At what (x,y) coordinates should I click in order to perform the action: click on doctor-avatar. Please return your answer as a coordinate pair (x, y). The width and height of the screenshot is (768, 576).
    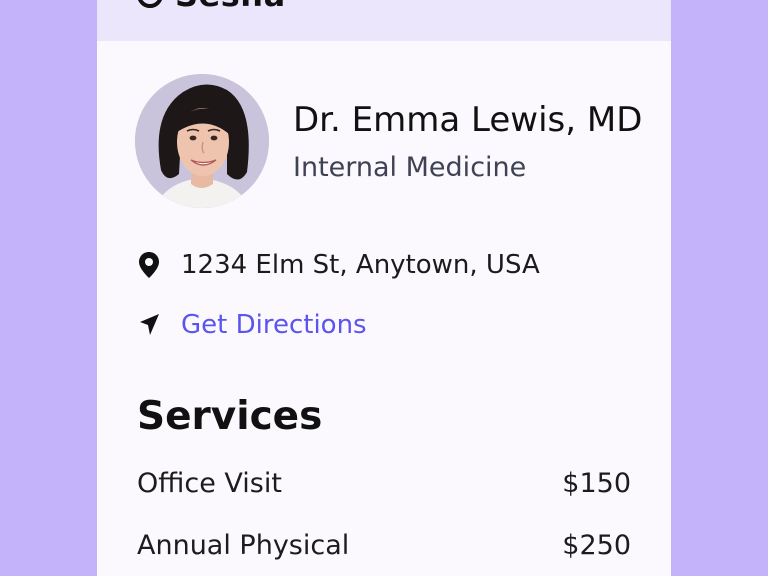
    Looking at the image, I should click on (202, 141).